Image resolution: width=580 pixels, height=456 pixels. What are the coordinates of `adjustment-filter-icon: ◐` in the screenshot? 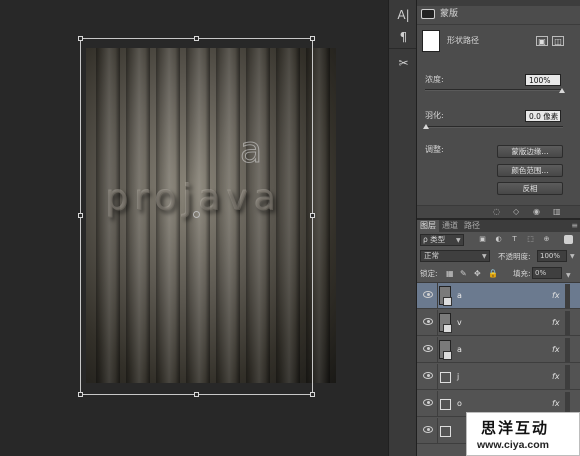 It's located at (498, 239).